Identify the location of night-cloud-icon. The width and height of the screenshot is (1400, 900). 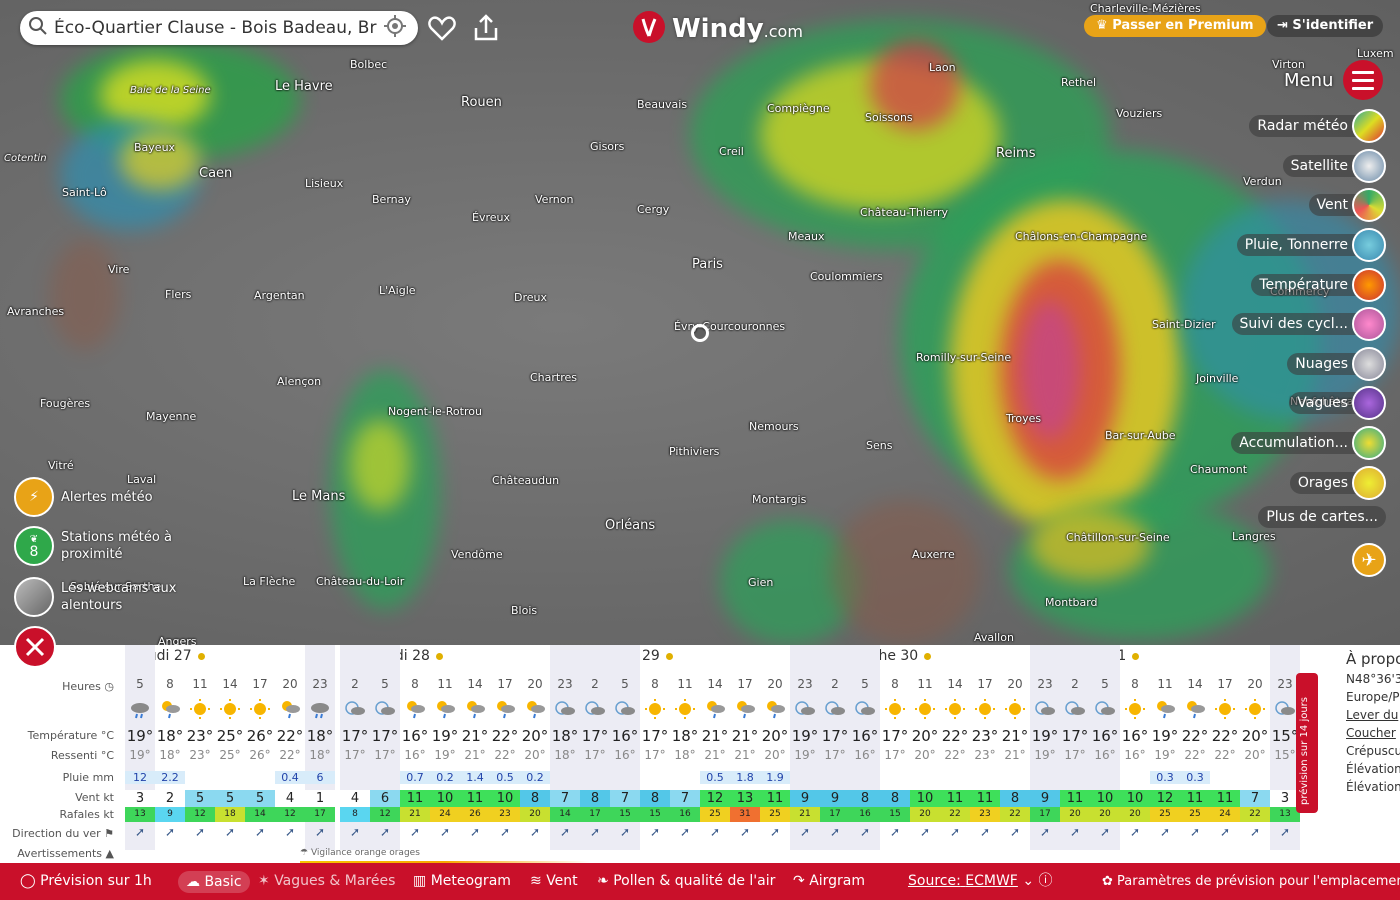
(625, 710).